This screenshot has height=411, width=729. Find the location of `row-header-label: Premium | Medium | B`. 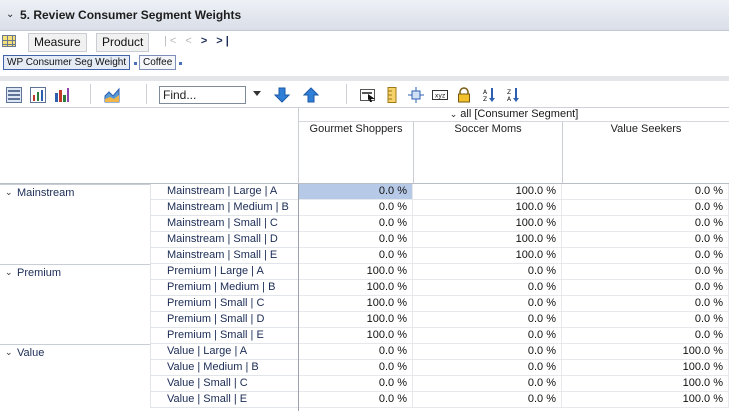

row-header-label: Premium | Medium | B is located at coordinates (224, 288).